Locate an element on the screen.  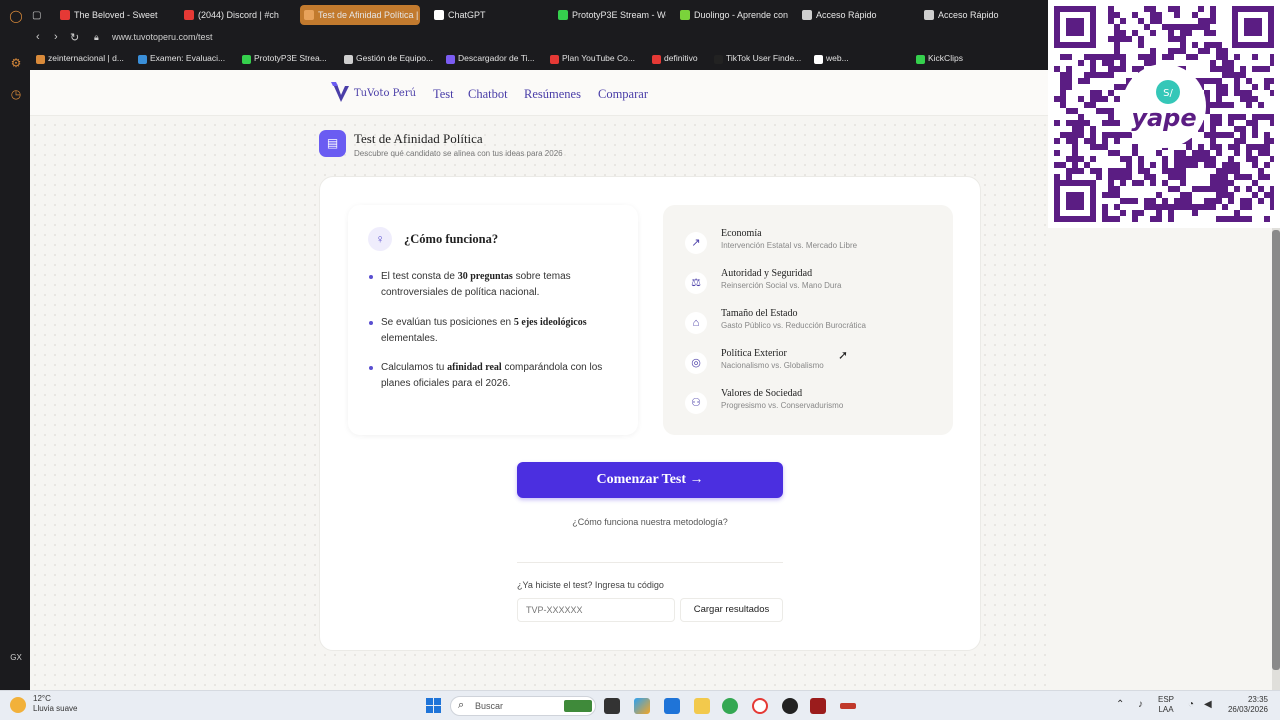
tab-item: (2044) Discord | #ch is located at coordinates (236, 15).